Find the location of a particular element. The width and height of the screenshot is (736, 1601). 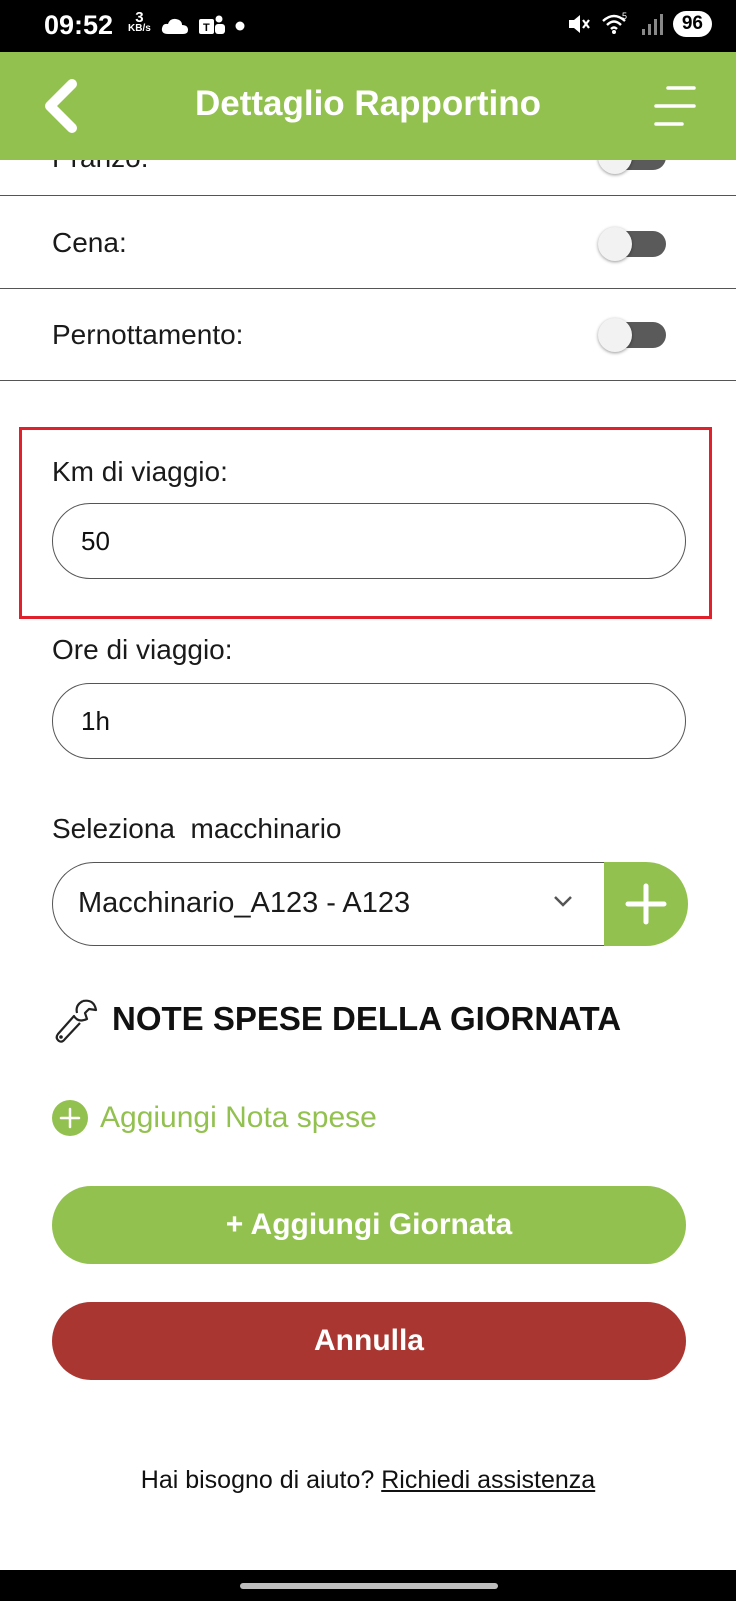

hamburger-icon is located at coordinates (675, 106).